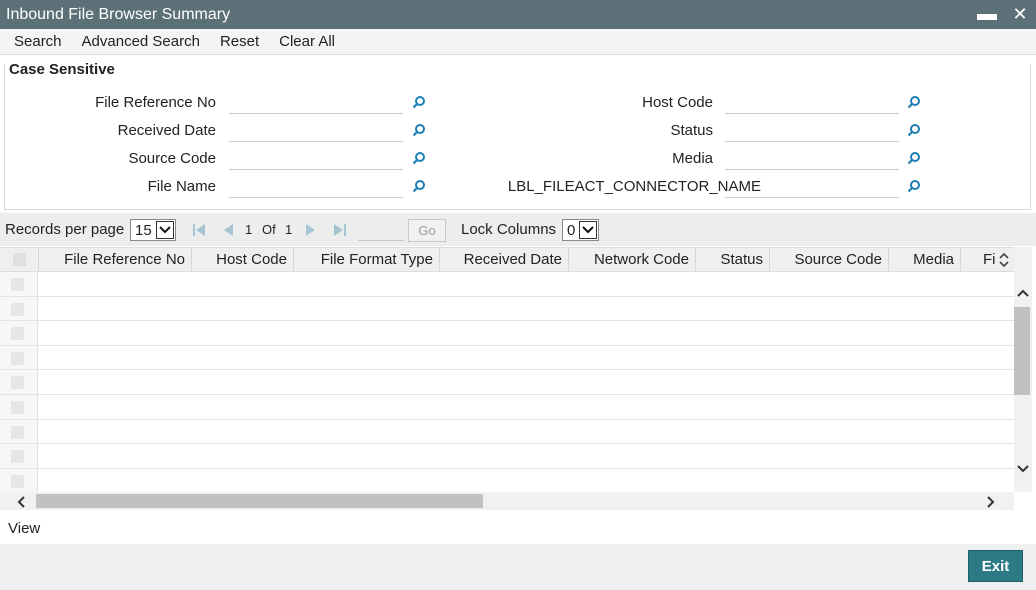 This screenshot has height=590, width=1036. I want to click on scroll-down-icon, so click(1023, 469).